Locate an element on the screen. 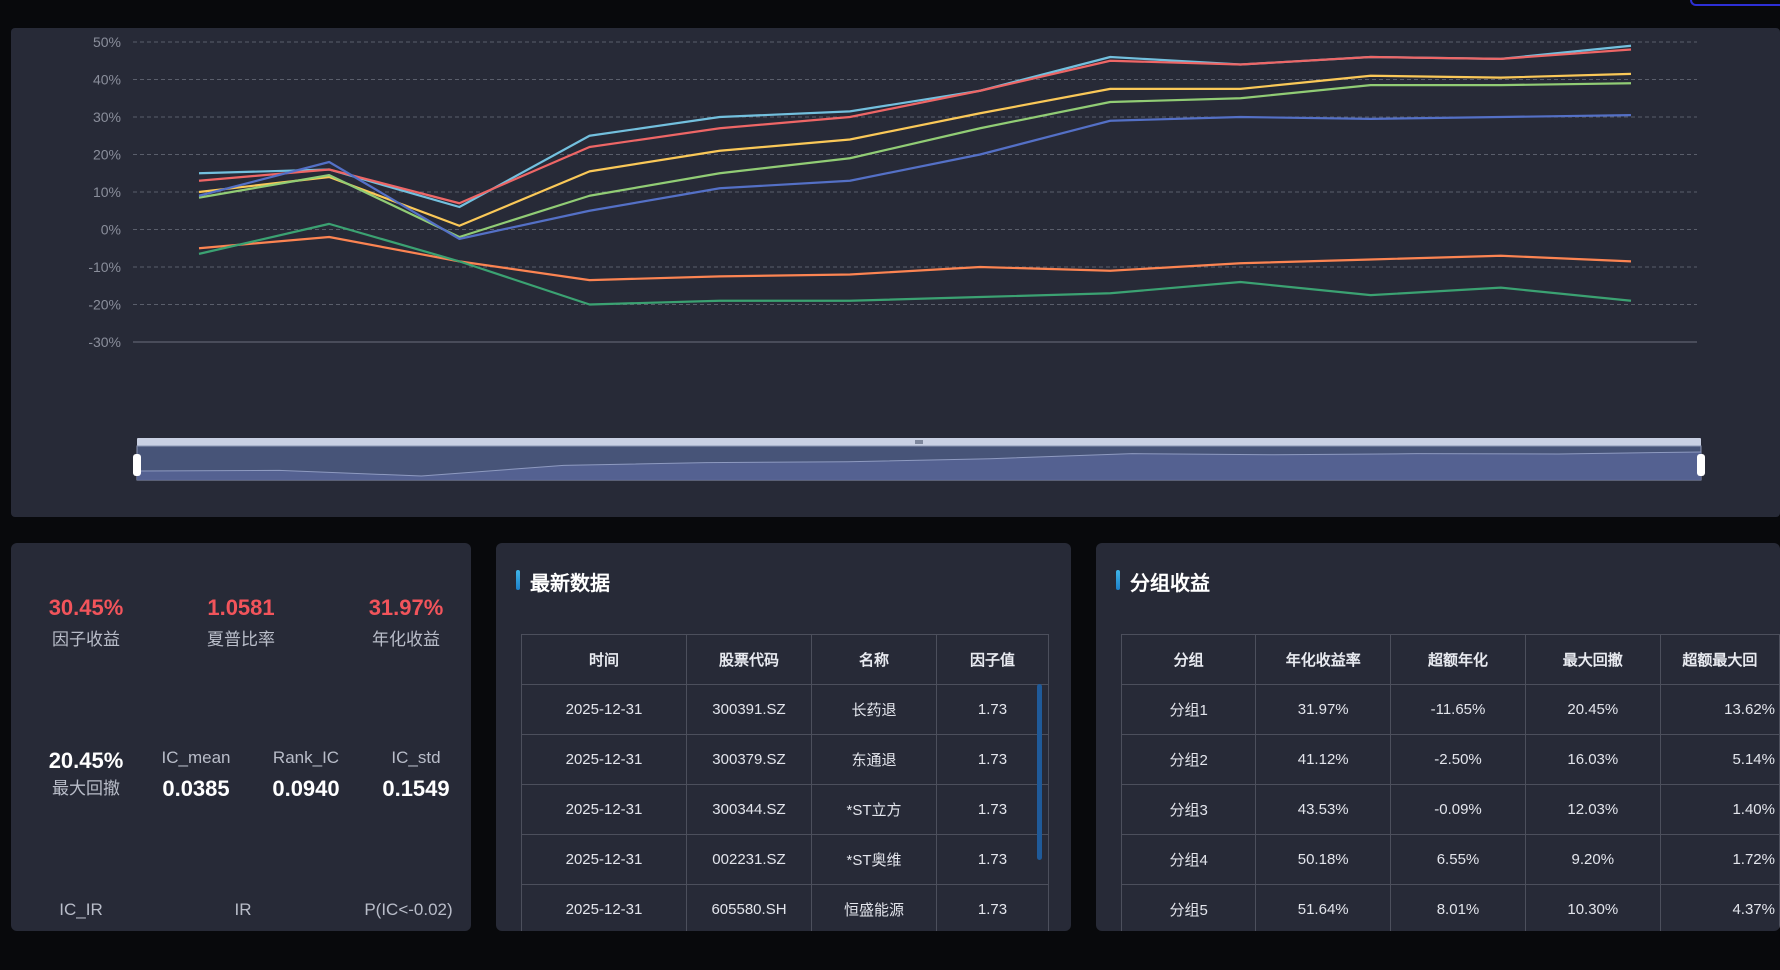 This screenshot has width=1780, height=970. cell-max-drawdown: 20.45% is located at coordinates (1592, 709).